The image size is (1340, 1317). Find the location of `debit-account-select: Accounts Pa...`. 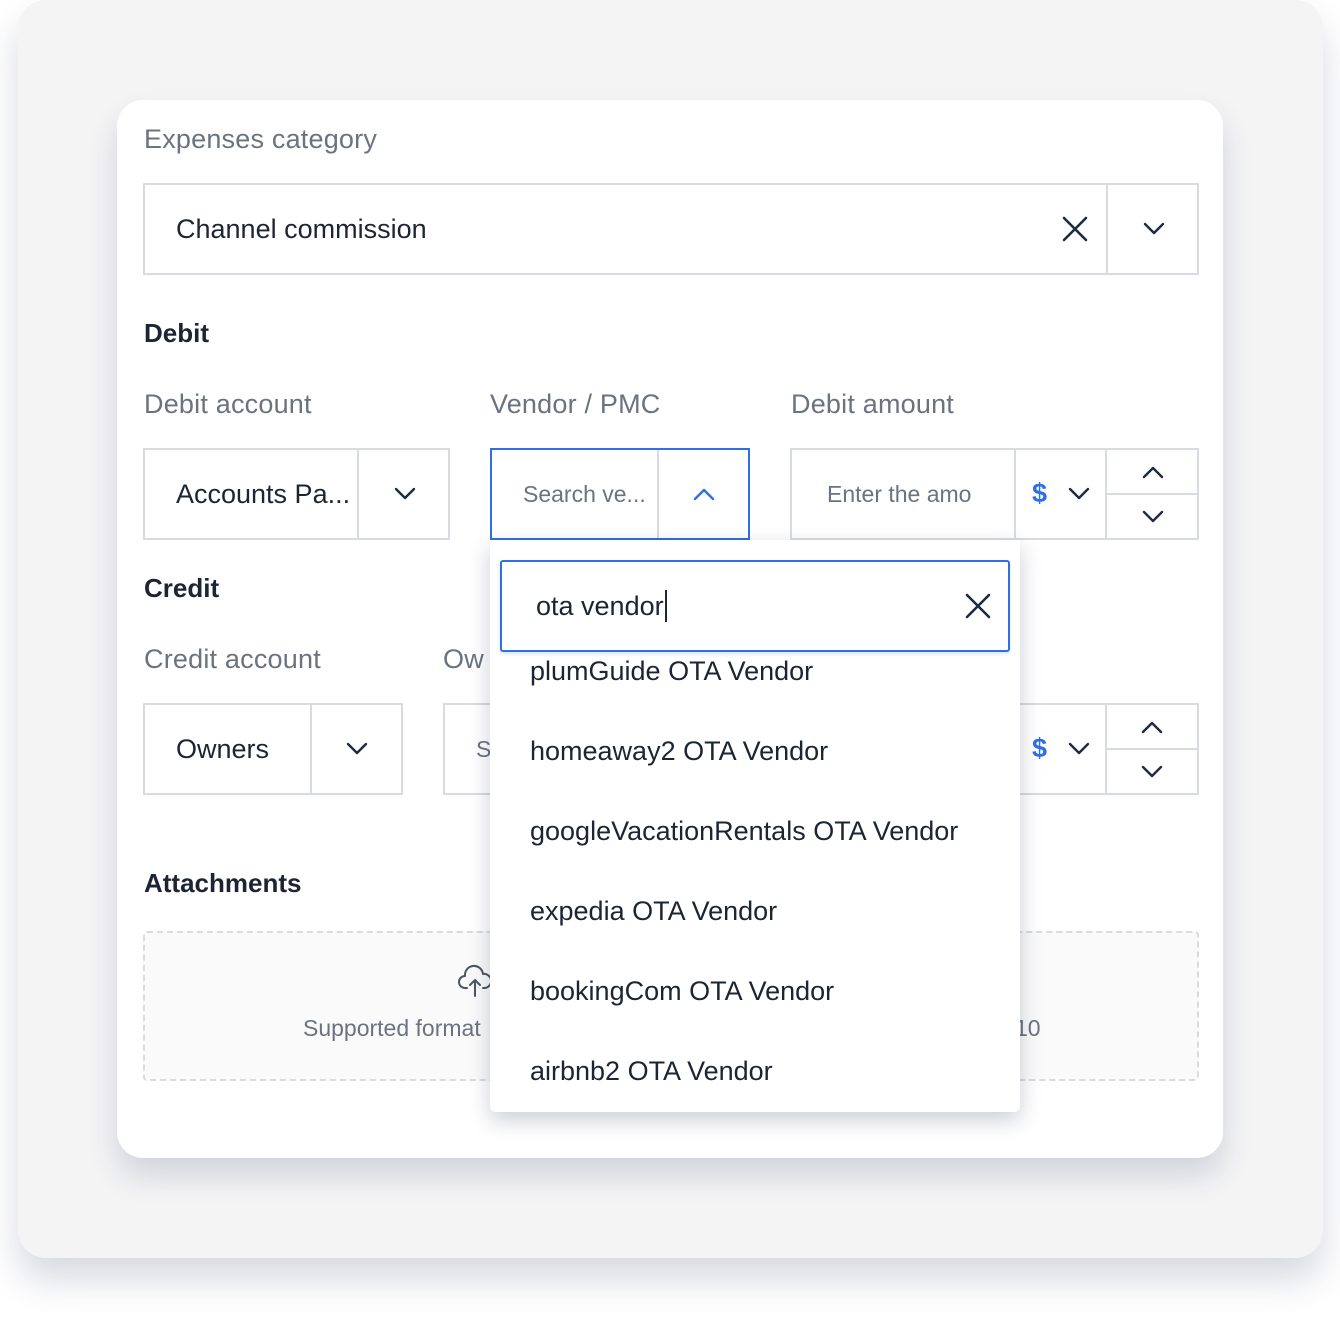

debit-account-select: Accounts Pa... is located at coordinates (296, 494).